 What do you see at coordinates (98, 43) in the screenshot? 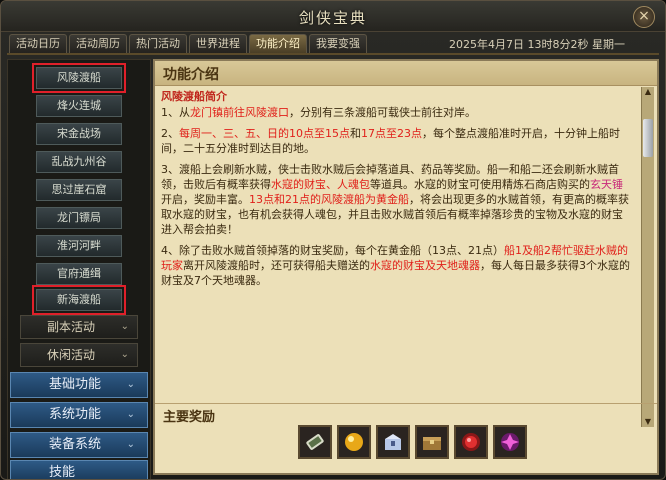
I see `tab-activity-weekly: 活动周历` at bounding box center [98, 43].